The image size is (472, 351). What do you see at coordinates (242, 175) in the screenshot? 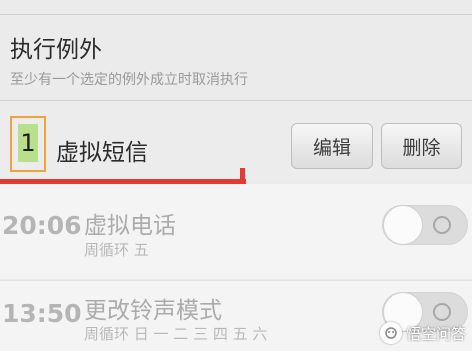
I see `annotation-underline-tick` at bounding box center [242, 175].